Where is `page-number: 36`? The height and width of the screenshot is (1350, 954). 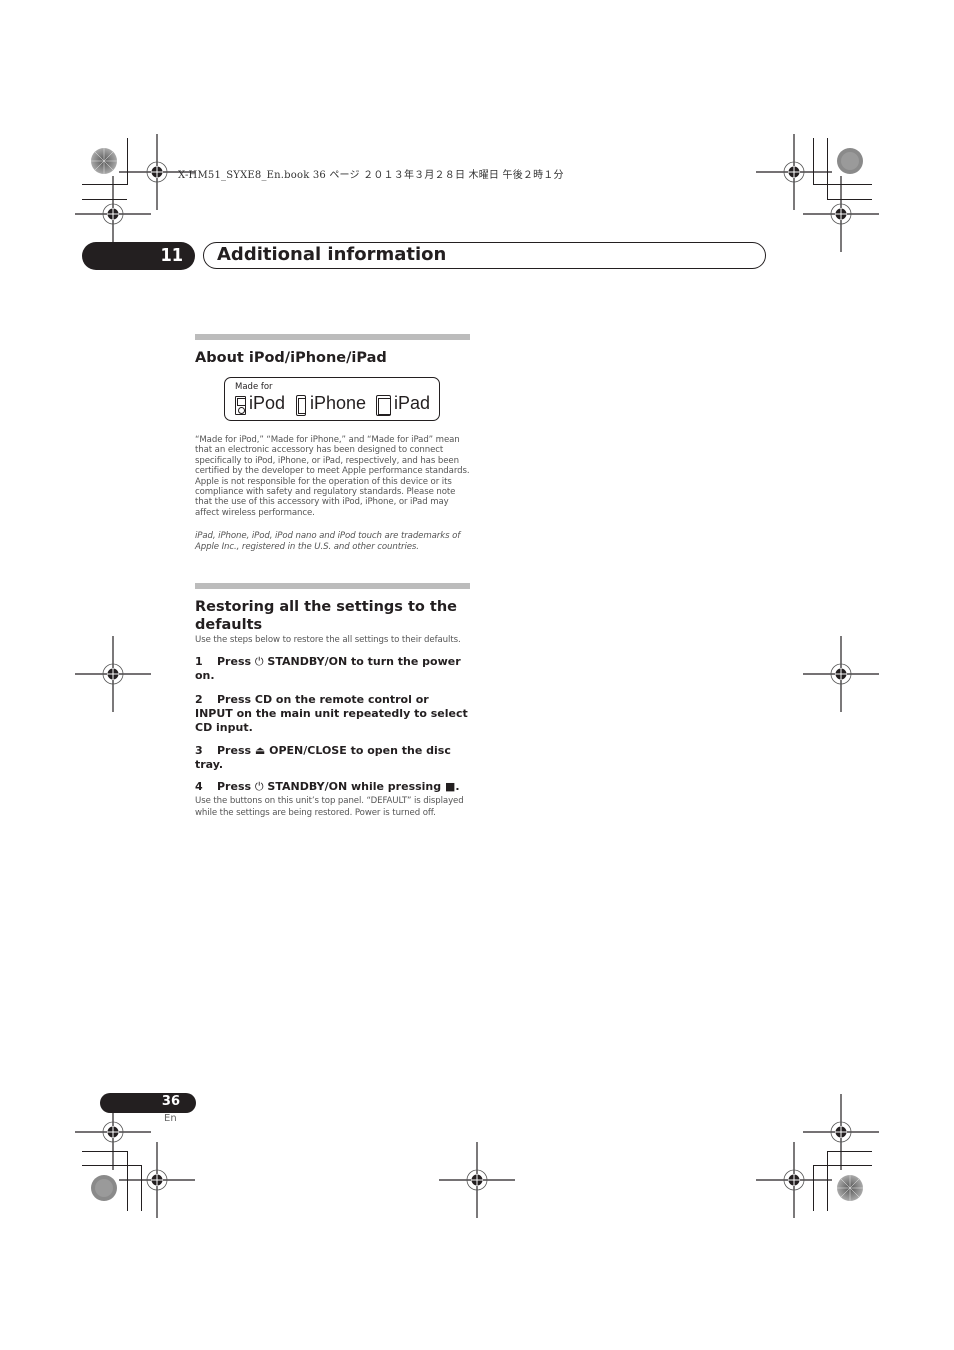
page-number: 36 is located at coordinates (170, 1101).